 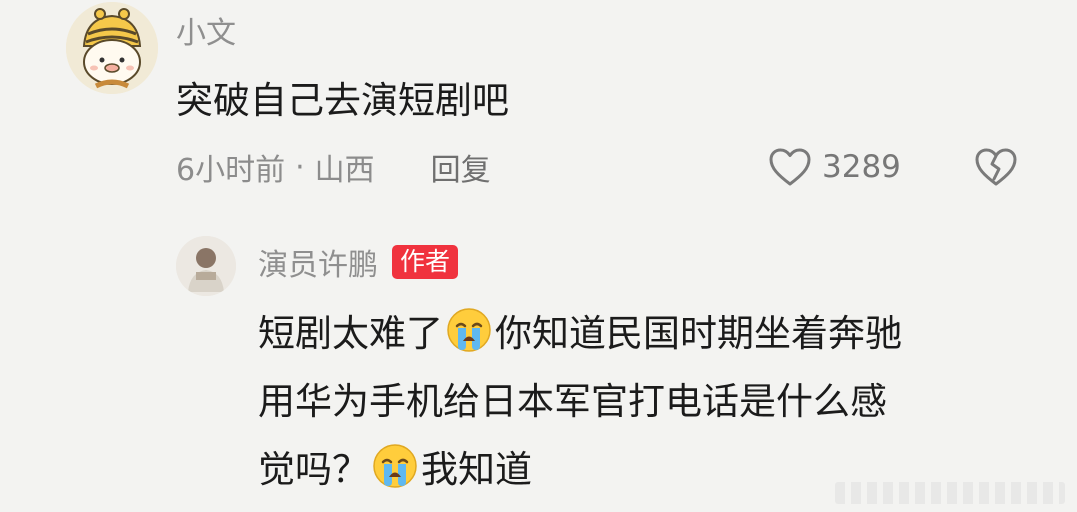 What do you see at coordinates (861, 167) in the screenshot?
I see `like-count: 3289` at bounding box center [861, 167].